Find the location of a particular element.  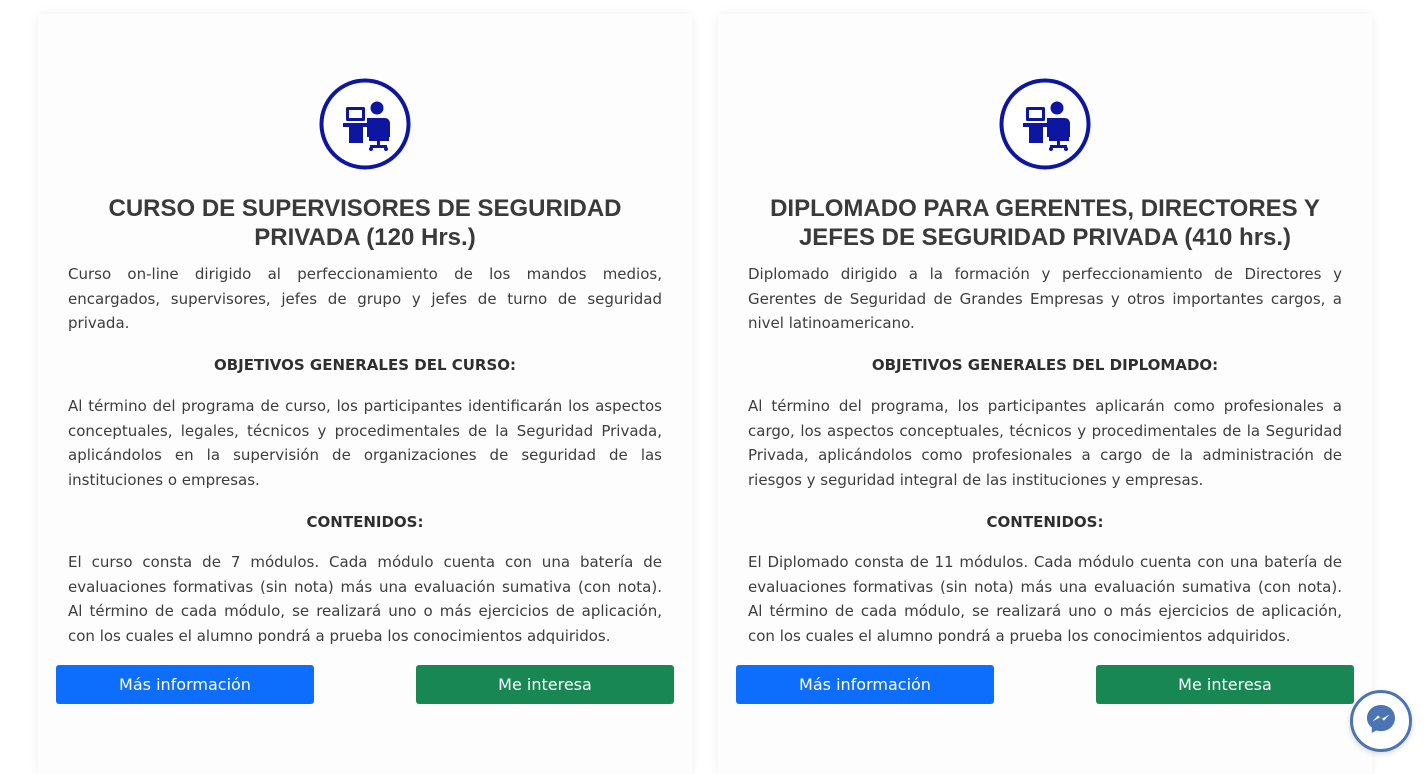

messenger-chat-button is located at coordinates (1381, 721).